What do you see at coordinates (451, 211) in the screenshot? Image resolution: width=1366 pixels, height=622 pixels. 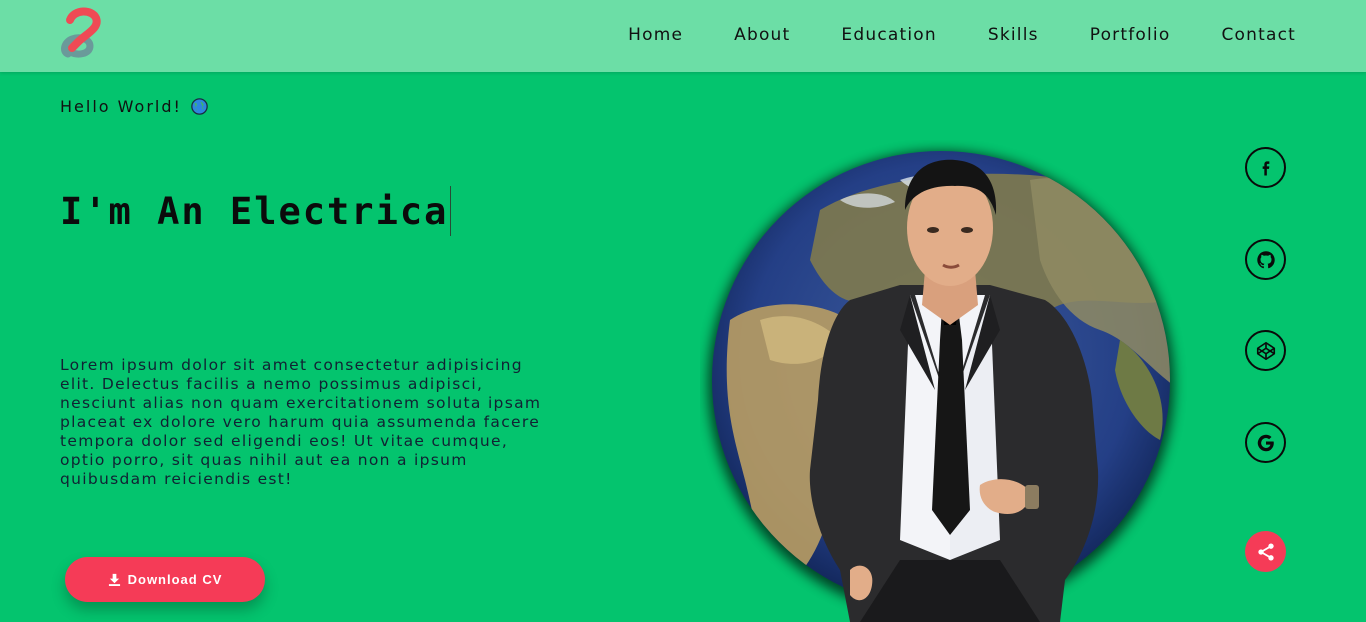 I see `typing-caret` at bounding box center [451, 211].